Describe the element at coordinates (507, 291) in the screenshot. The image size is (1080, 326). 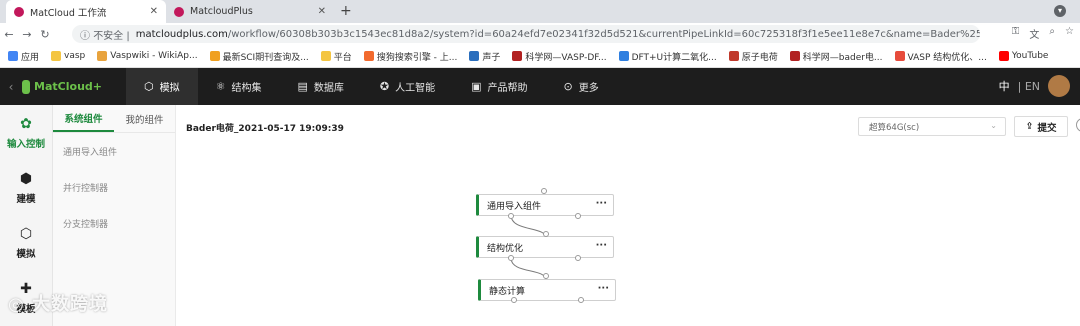
I see `node-label: 静态计算` at that location.